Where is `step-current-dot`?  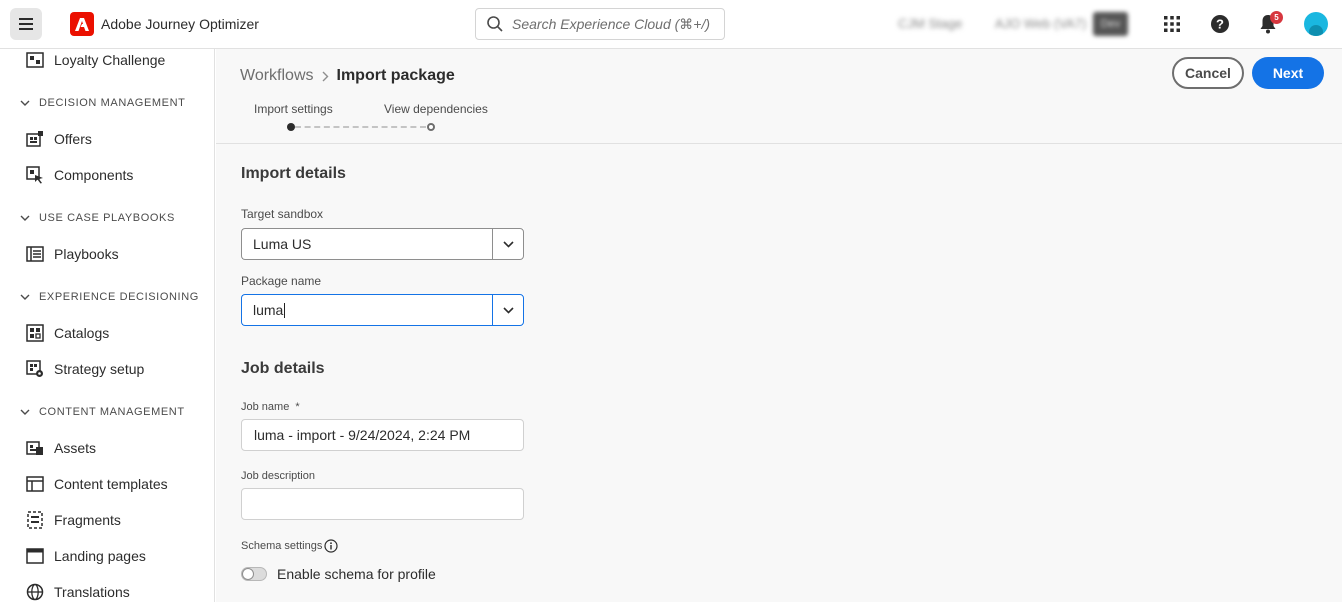 step-current-dot is located at coordinates (291, 127).